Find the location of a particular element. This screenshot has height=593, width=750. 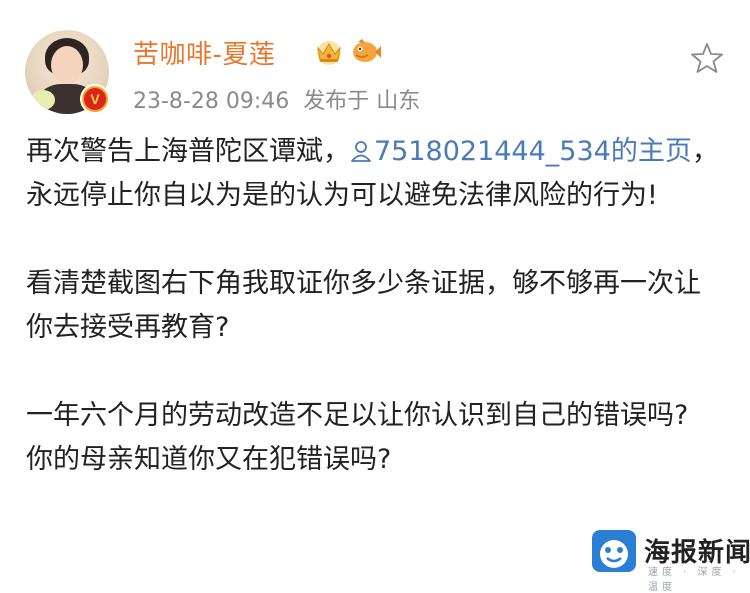

avatar-face is located at coordinates (67, 65).